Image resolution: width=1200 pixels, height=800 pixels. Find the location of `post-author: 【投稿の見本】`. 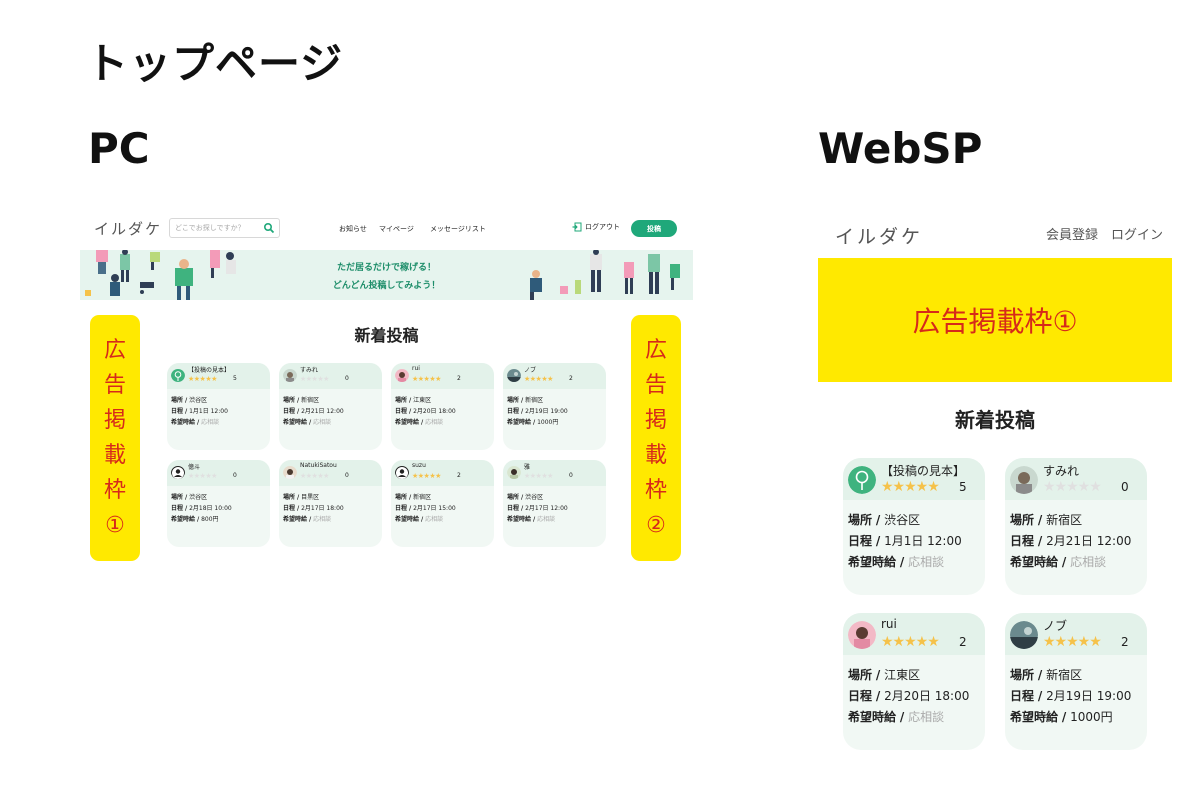

post-author: 【投稿の見本】 is located at coordinates (923, 471).